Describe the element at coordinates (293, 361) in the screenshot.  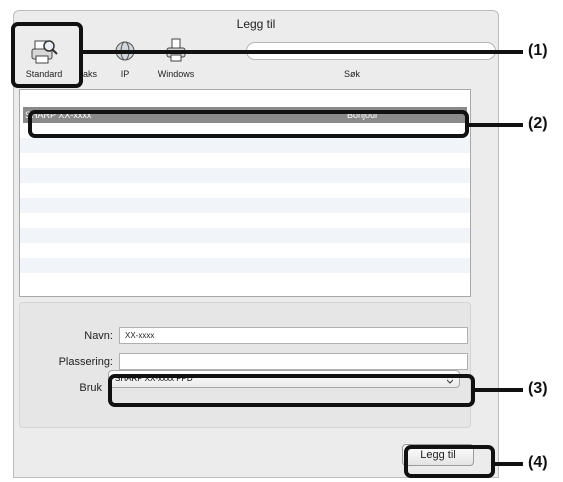
I see `location-field` at that location.